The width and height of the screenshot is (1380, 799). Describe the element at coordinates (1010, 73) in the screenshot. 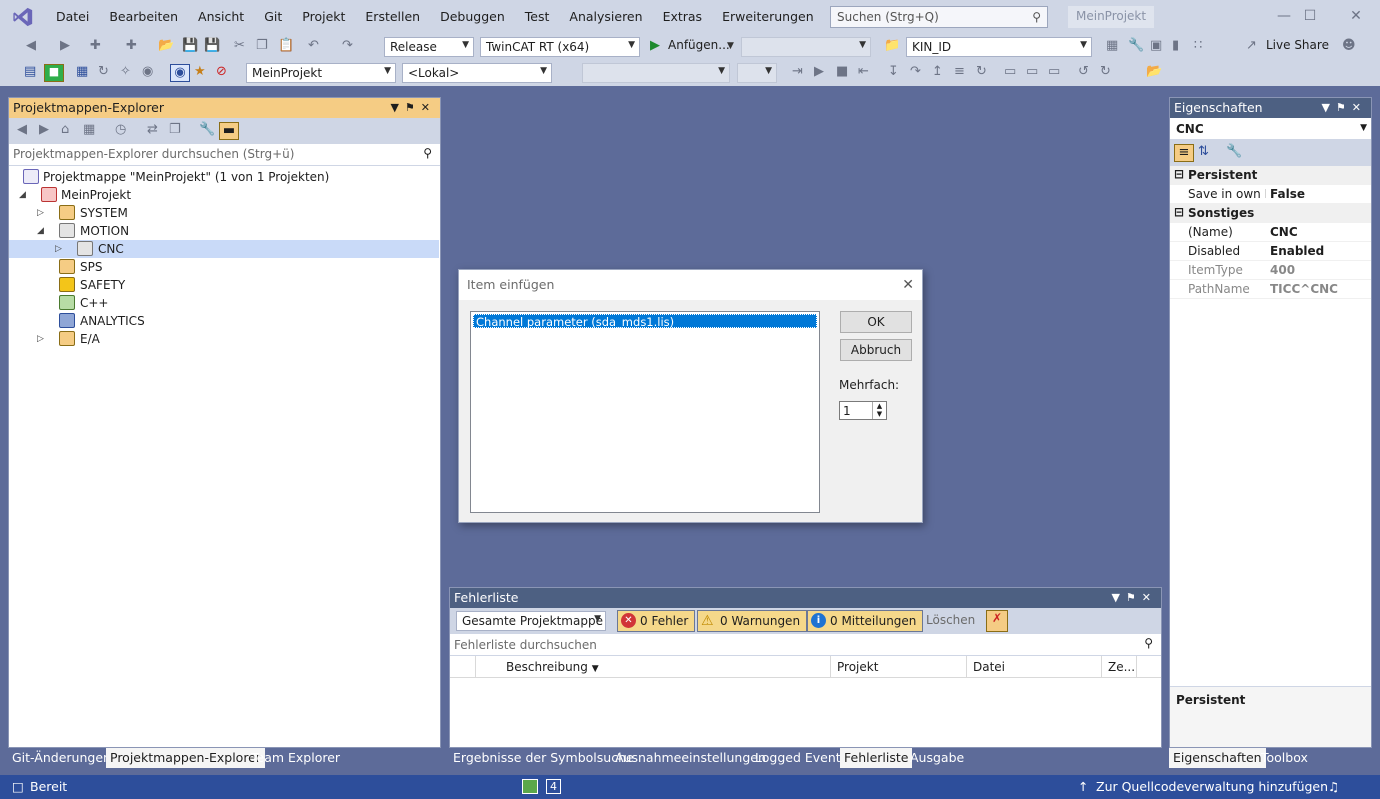

I see `watch-icon: ▭` at that location.